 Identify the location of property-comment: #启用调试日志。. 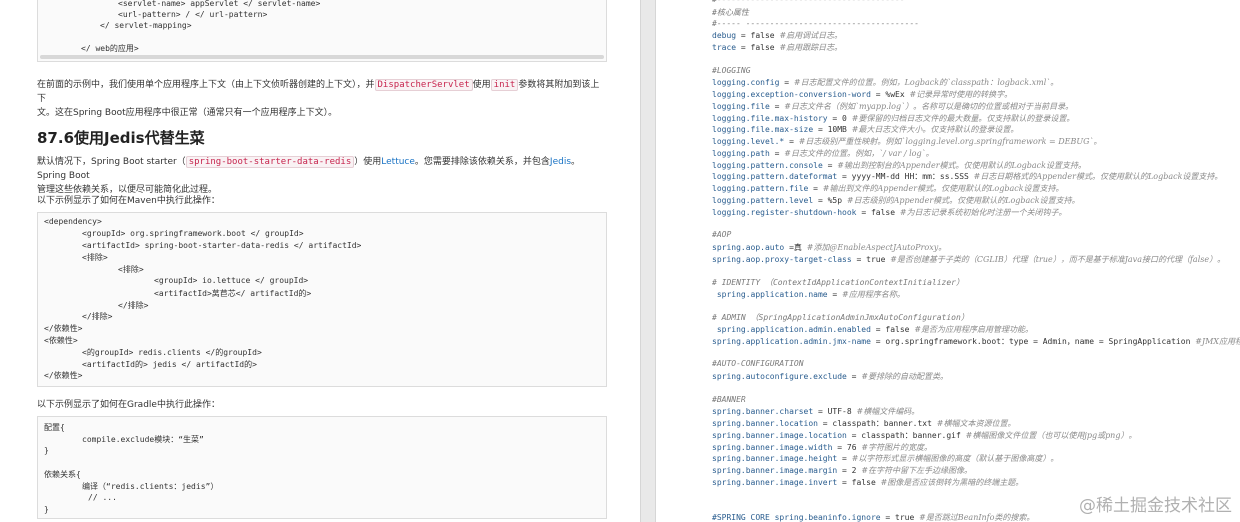
(811, 36).